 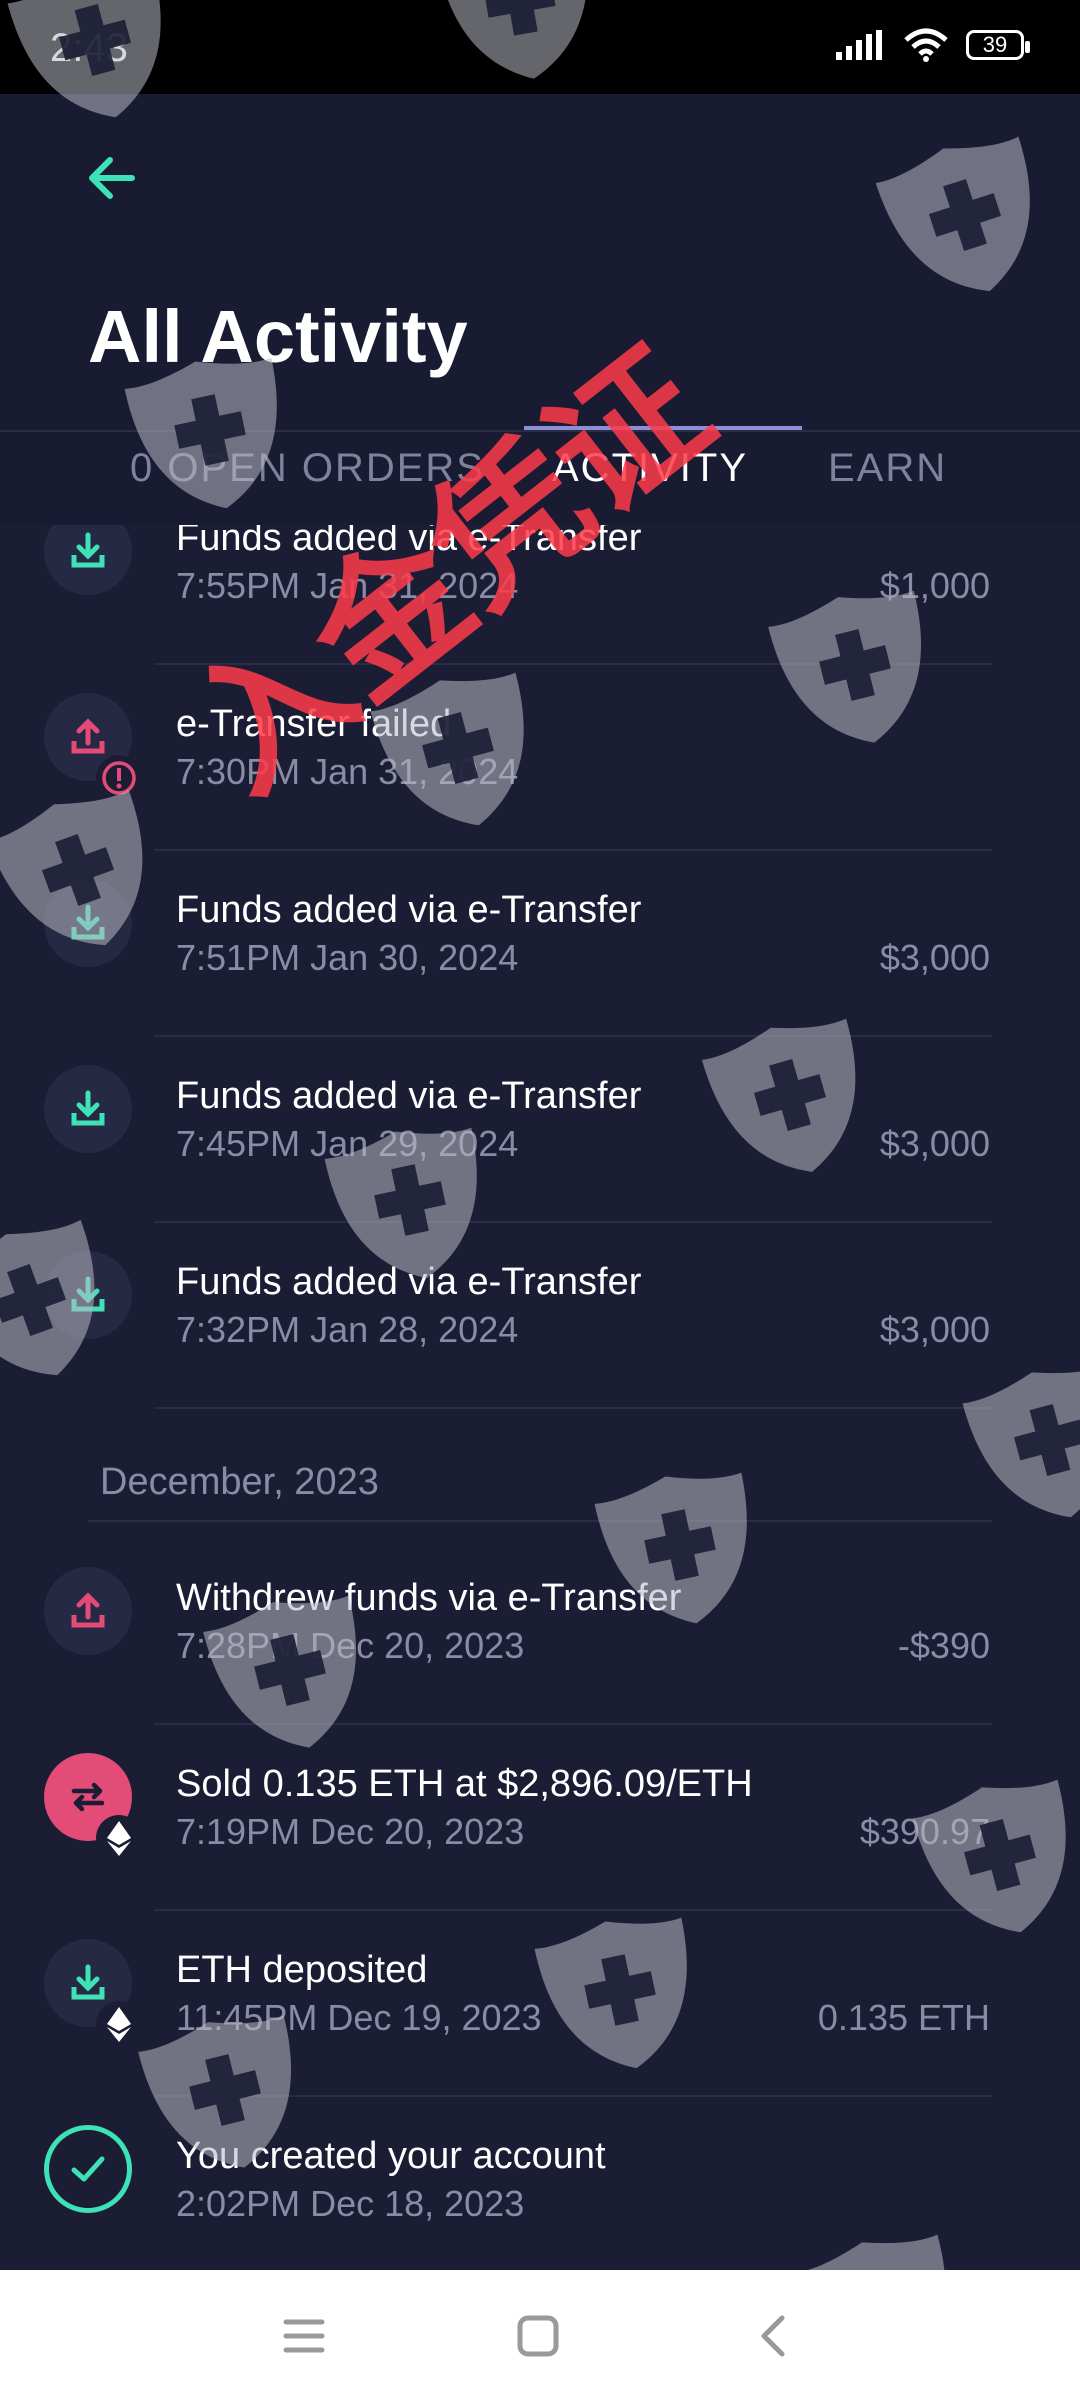 I want to click on wifi-icon, so click(x=926, y=45).